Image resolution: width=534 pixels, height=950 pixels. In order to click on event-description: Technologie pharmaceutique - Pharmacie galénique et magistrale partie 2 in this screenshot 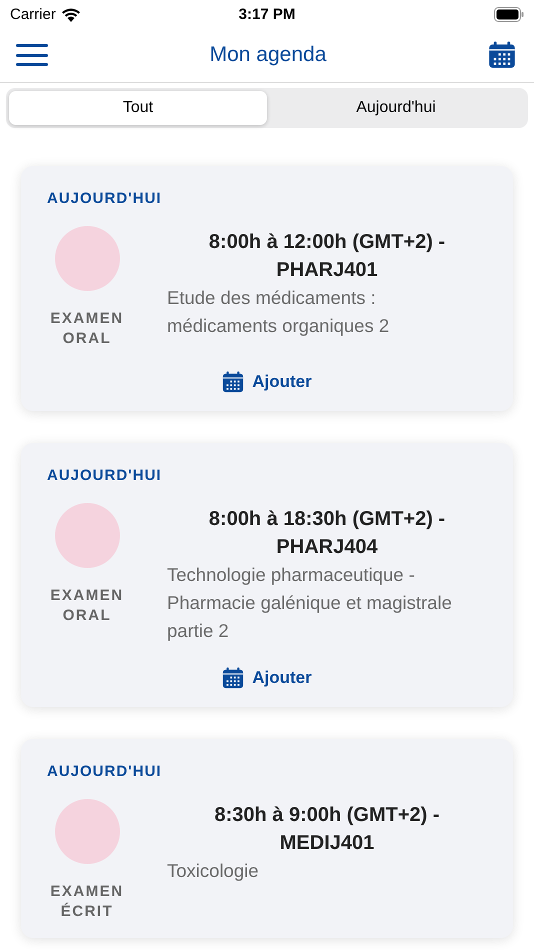, I will do `click(310, 603)`.